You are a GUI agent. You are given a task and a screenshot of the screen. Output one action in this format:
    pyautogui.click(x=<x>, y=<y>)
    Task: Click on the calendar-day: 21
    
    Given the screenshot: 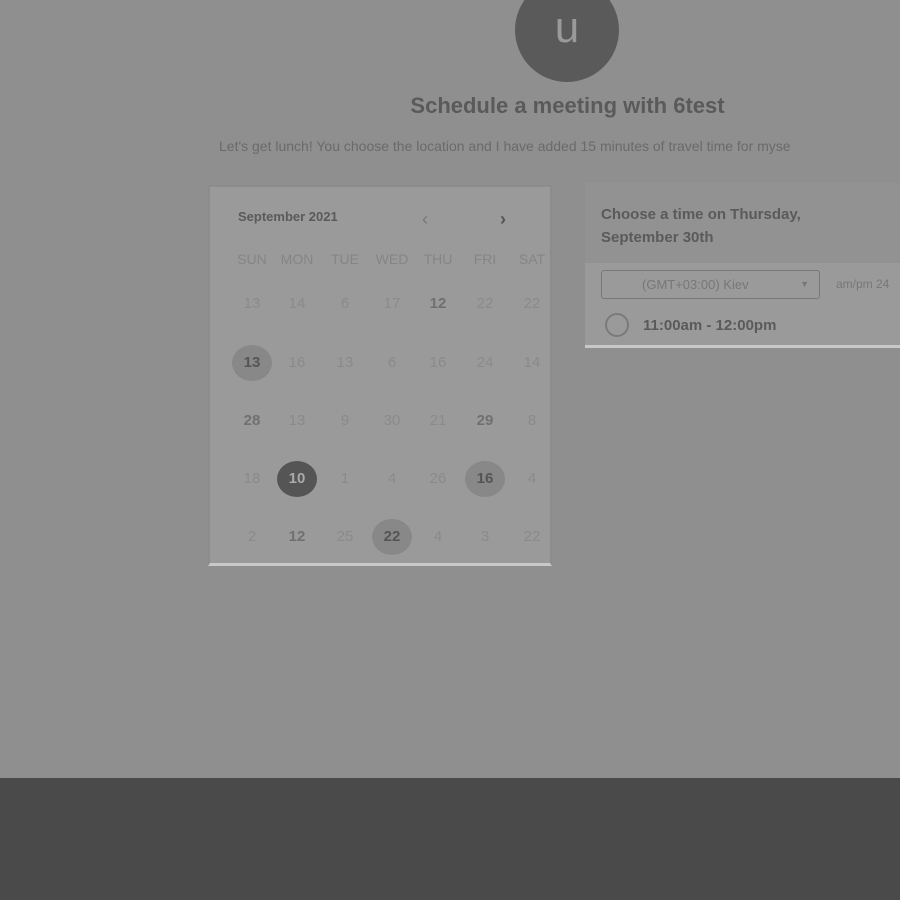 What is the action you would take?
    pyautogui.click(x=438, y=421)
    